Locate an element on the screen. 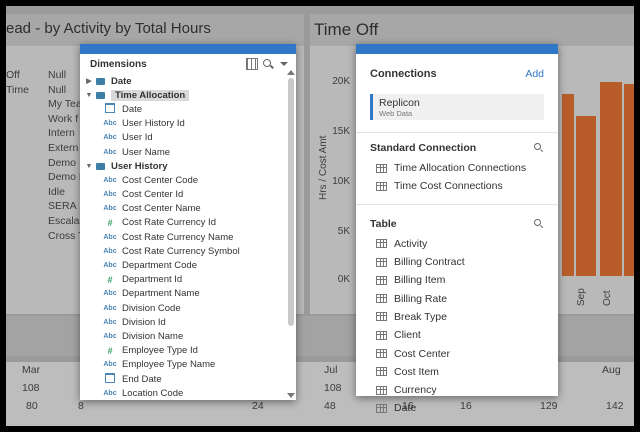 The width and height of the screenshot is (640, 432). data-source-type: Web Data is located at coordinates (396, 113).